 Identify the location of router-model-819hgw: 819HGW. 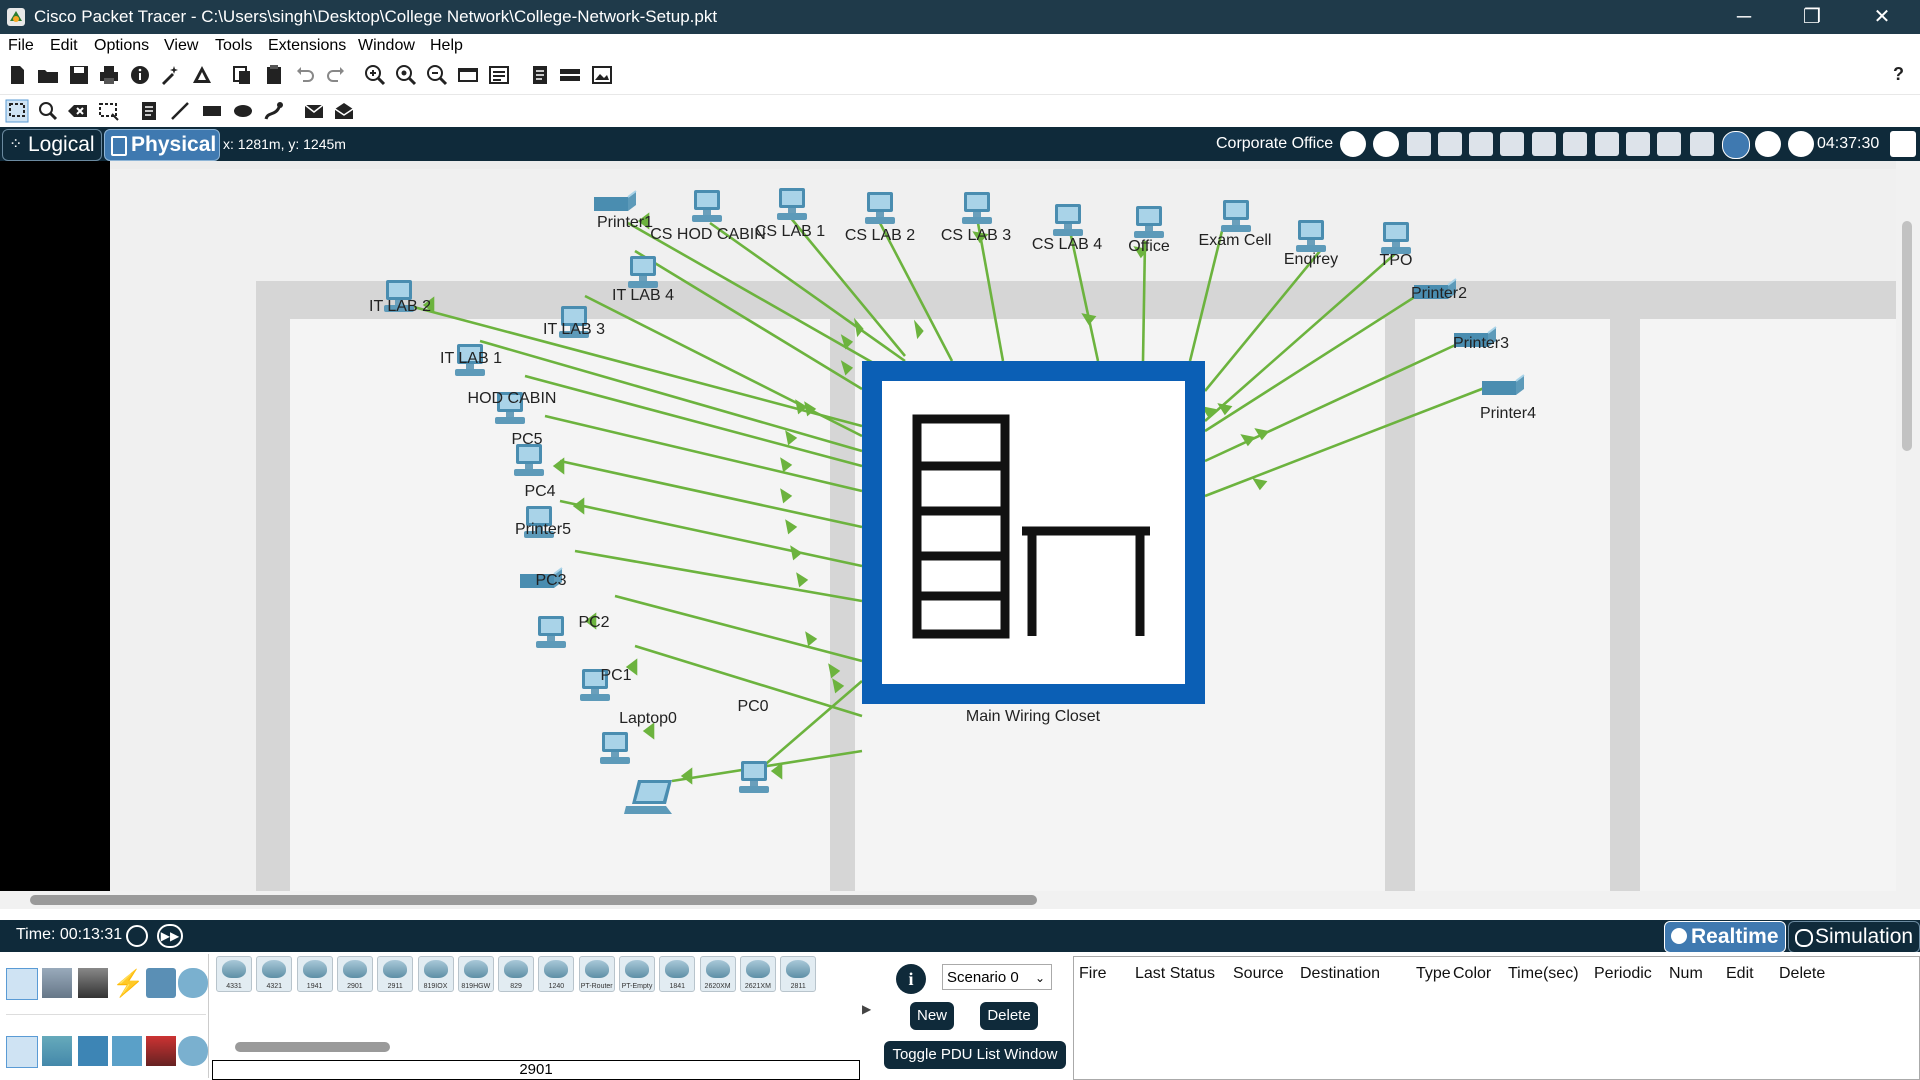
(475, 974).